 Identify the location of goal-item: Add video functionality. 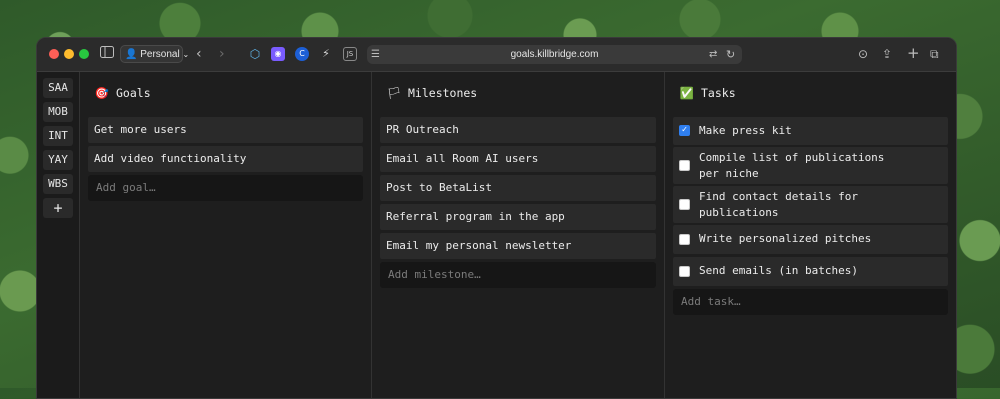
(225, 159).